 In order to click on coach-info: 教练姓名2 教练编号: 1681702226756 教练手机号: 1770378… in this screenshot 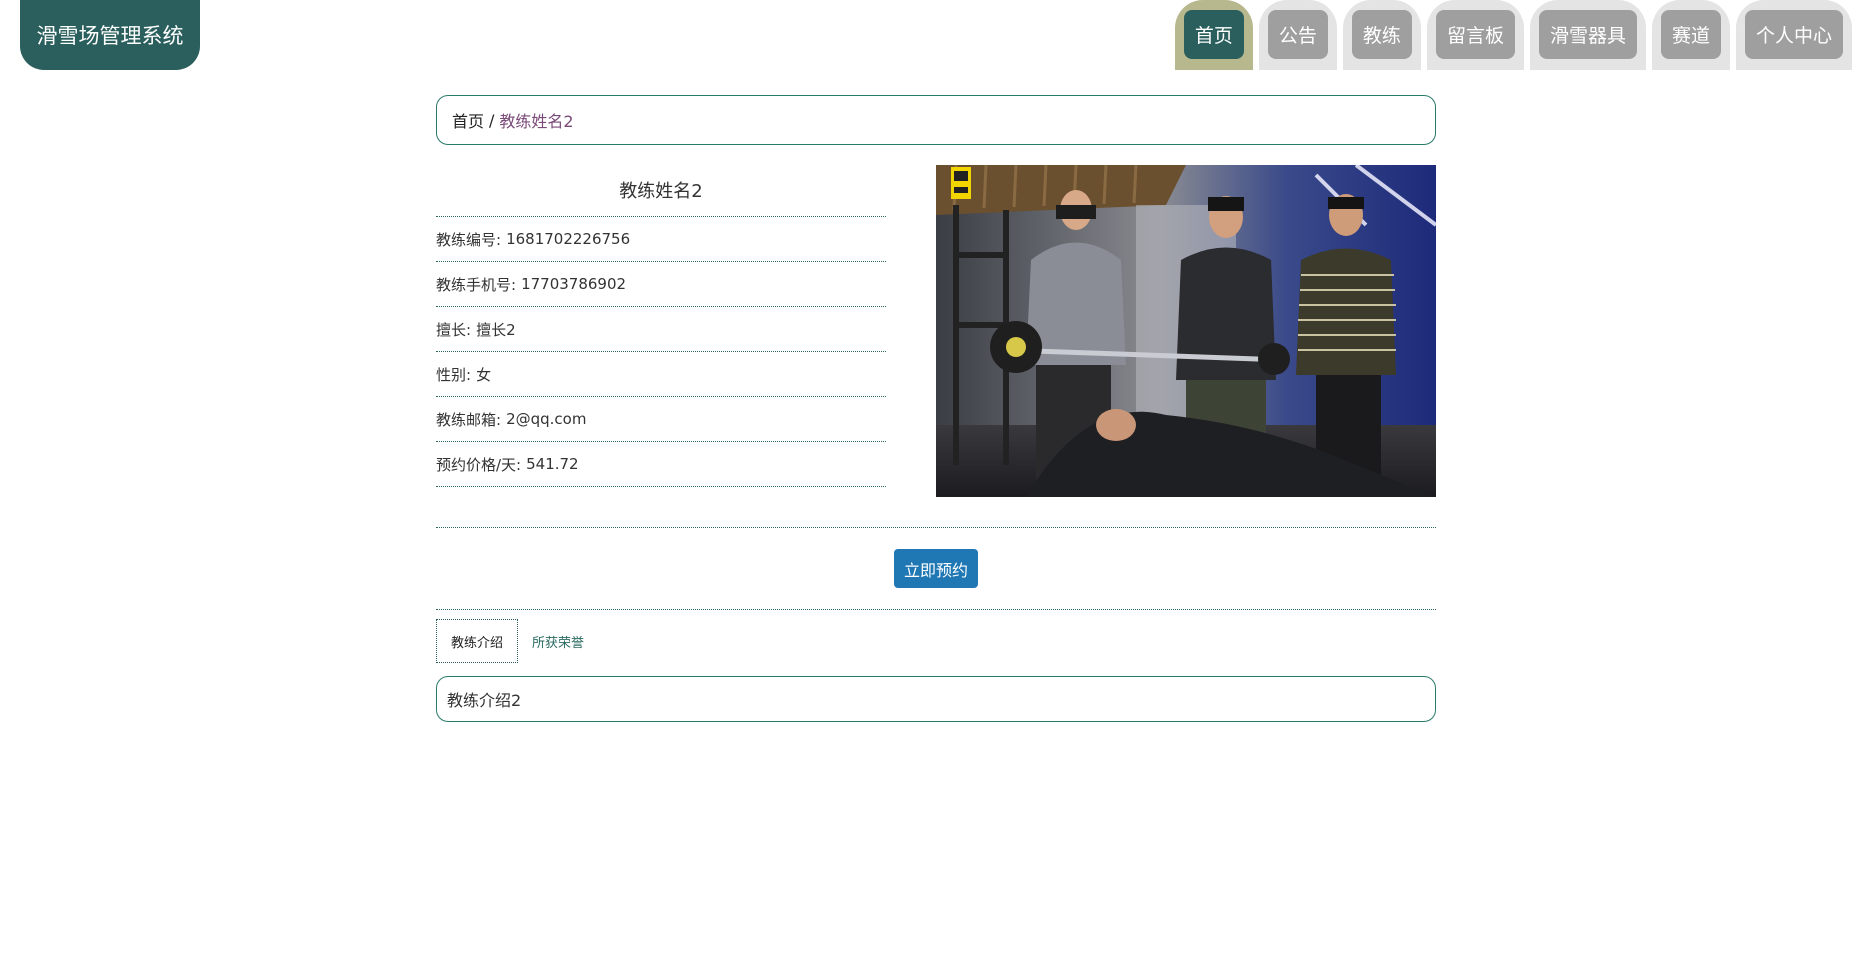, I will do `click(661, 326)`.